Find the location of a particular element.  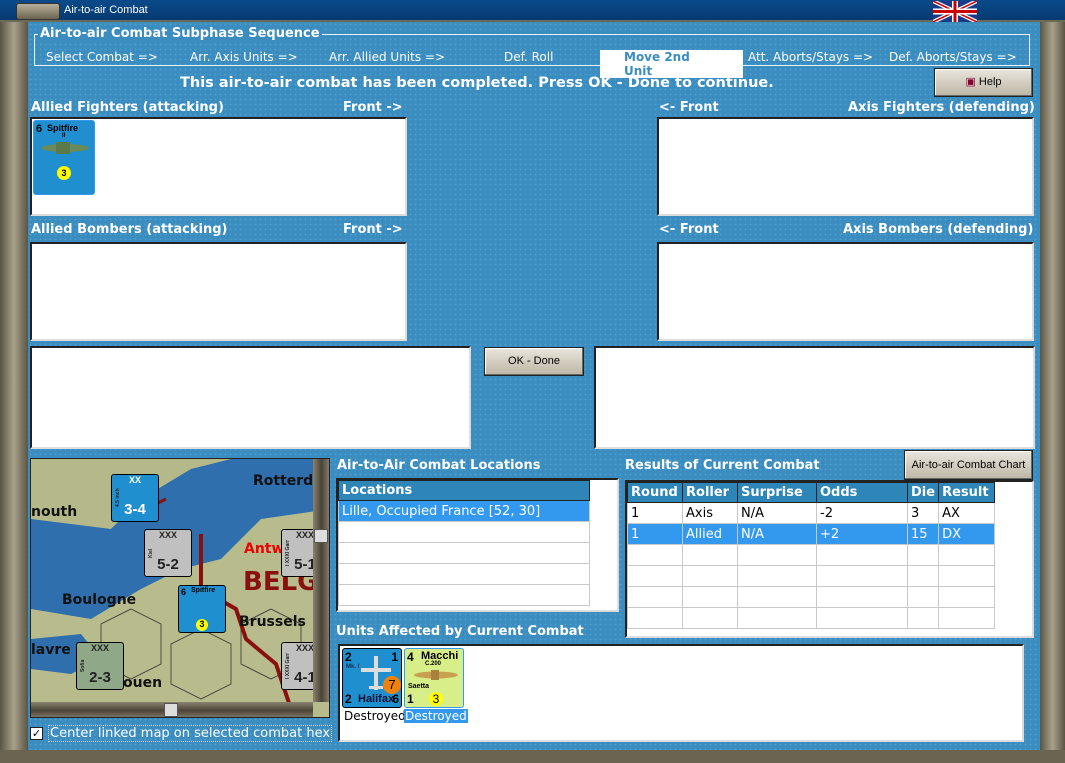

sequence-title: Air-to-air Combat Subphase Sequence is located at coordinates (180, 33).